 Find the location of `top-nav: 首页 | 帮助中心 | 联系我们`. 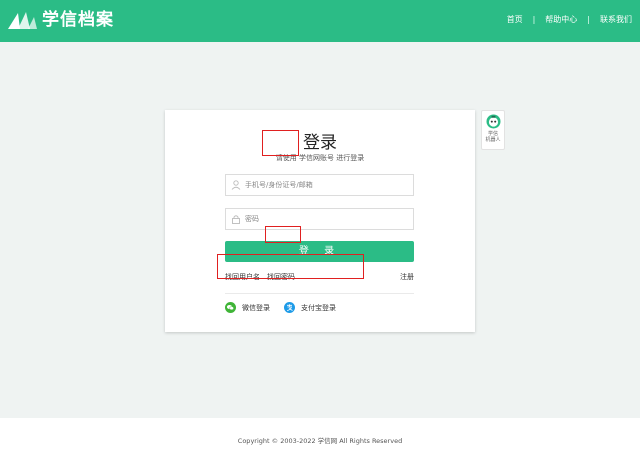

top-nav: 首页 | 帮助中心 | 联系我们 is located at coordinates (569, 19).